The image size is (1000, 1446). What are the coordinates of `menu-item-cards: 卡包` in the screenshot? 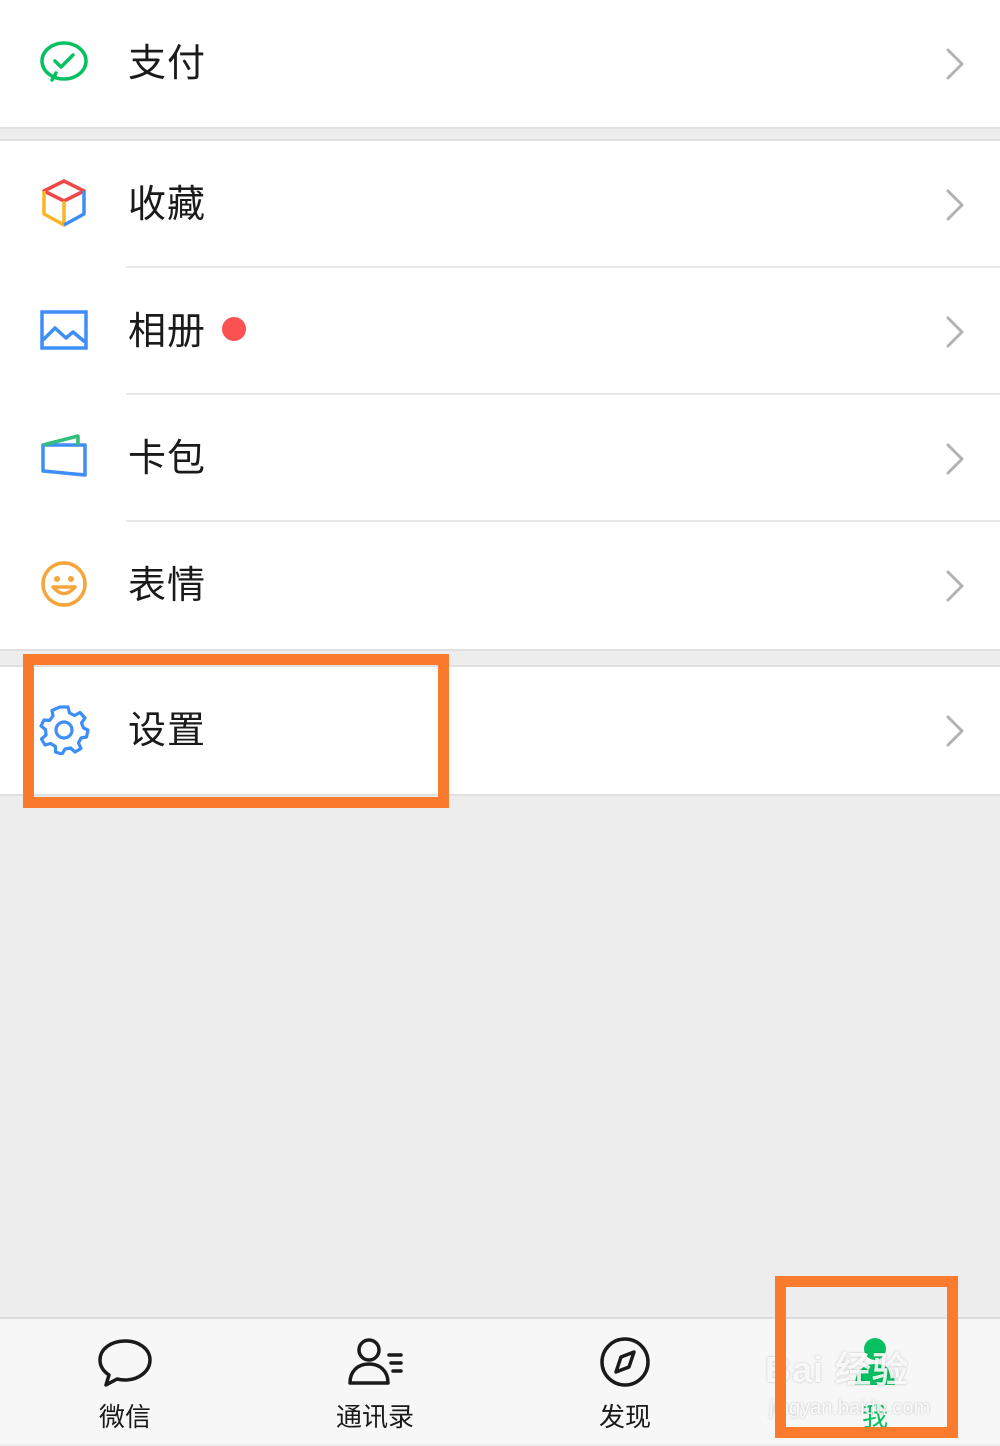 It's located at (500, 458).